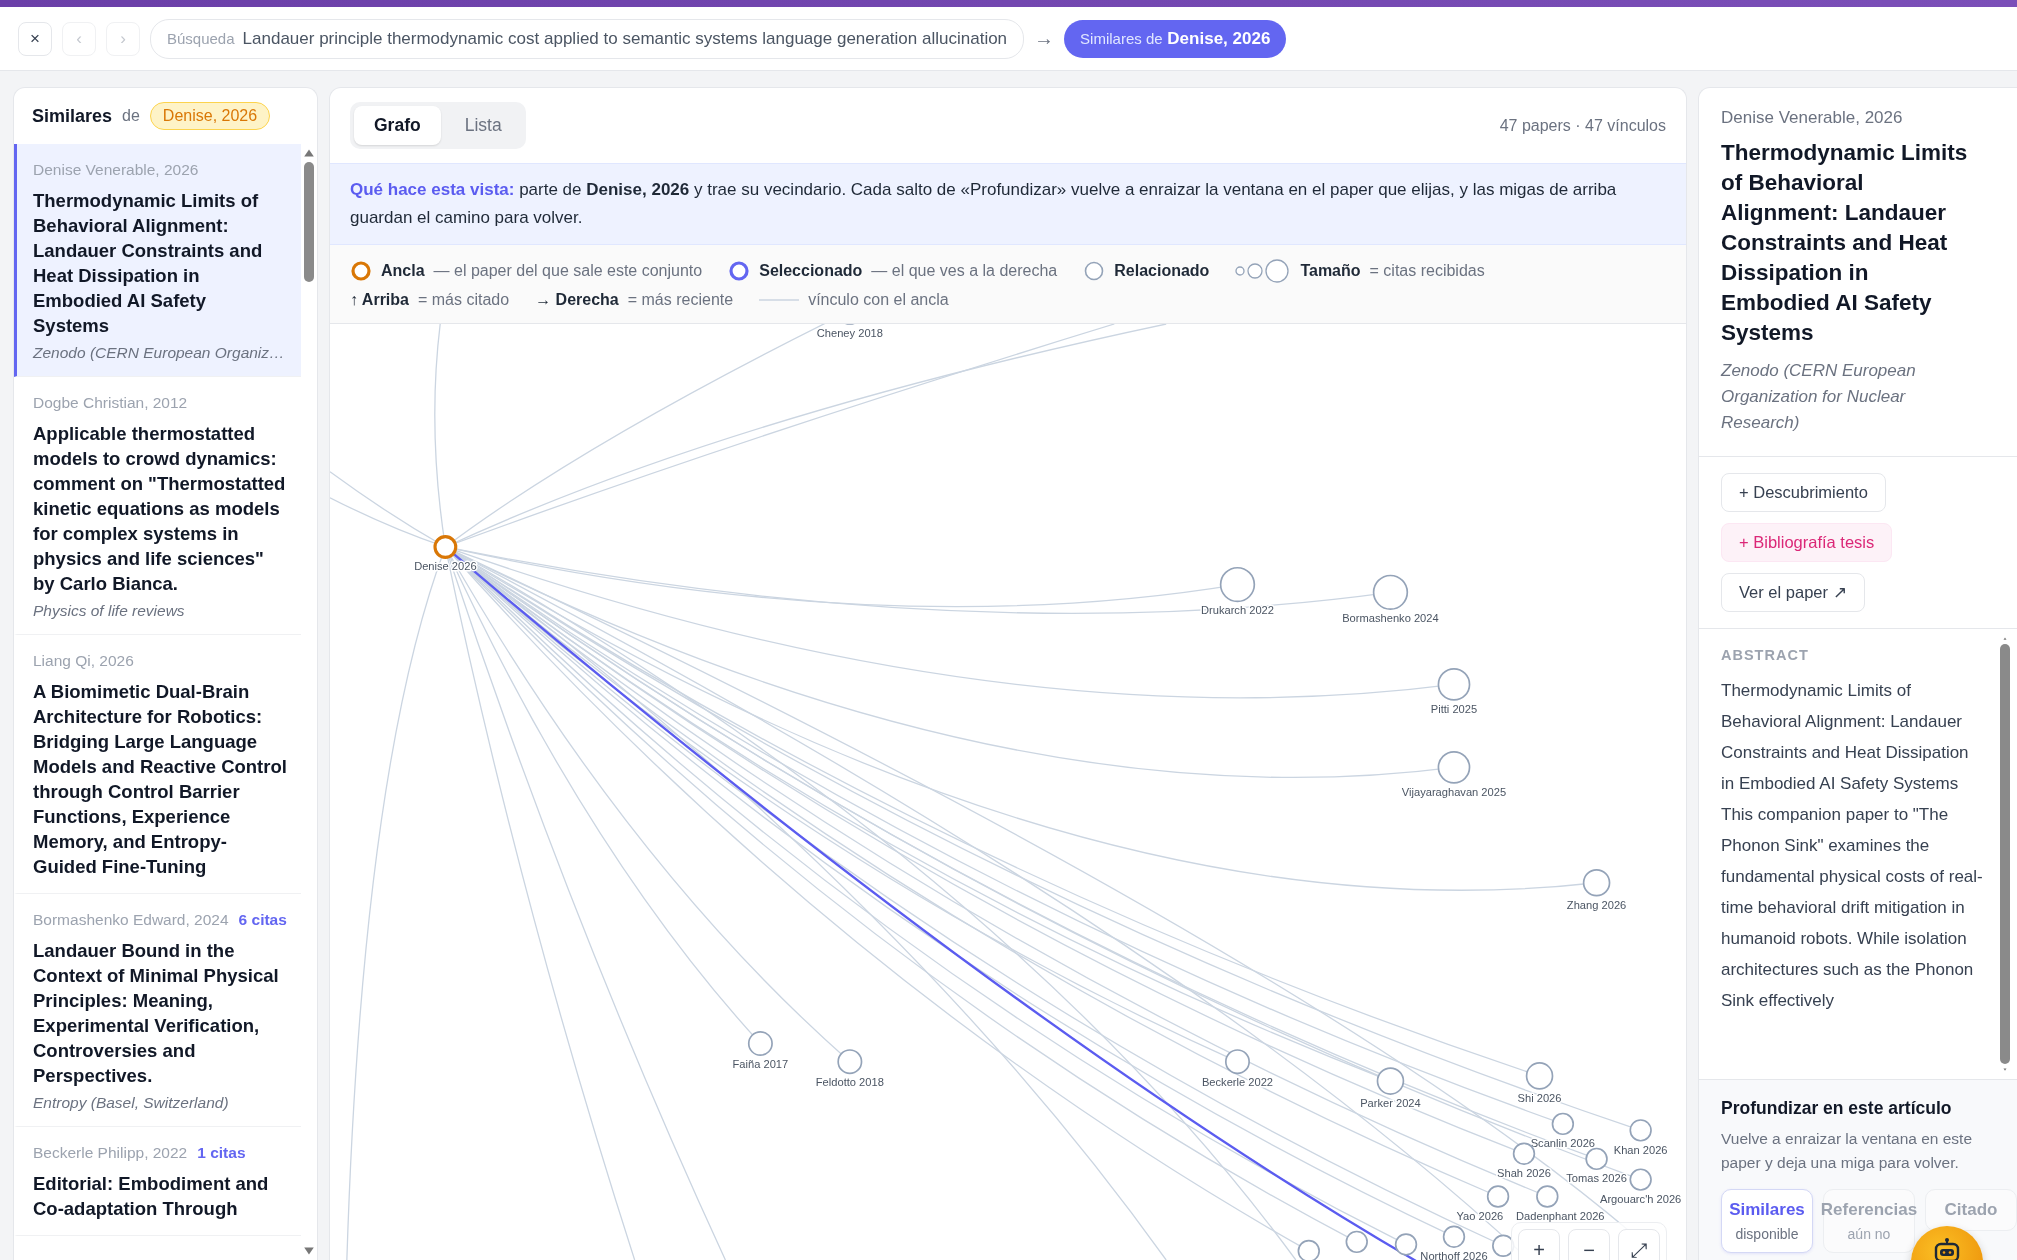  I want to click on legend-label: Relacionado, so click(1162, 271).